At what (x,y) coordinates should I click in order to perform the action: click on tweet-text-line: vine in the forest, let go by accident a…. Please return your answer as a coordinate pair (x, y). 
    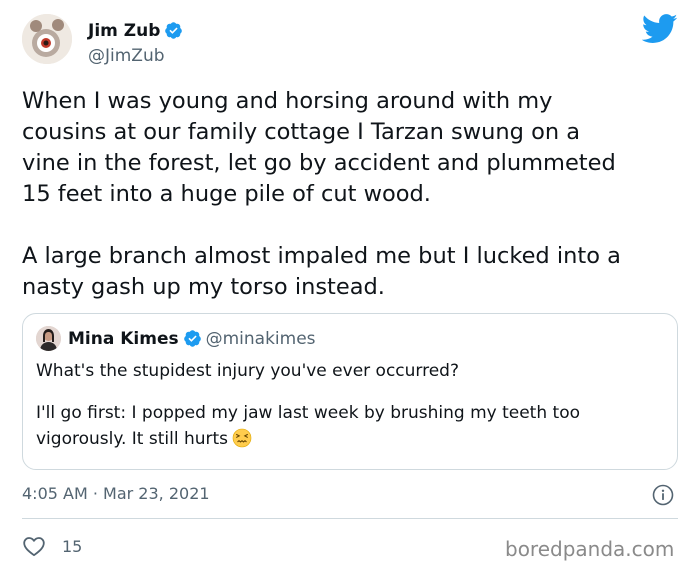
    Looking at the image, I should click on (319, 163).